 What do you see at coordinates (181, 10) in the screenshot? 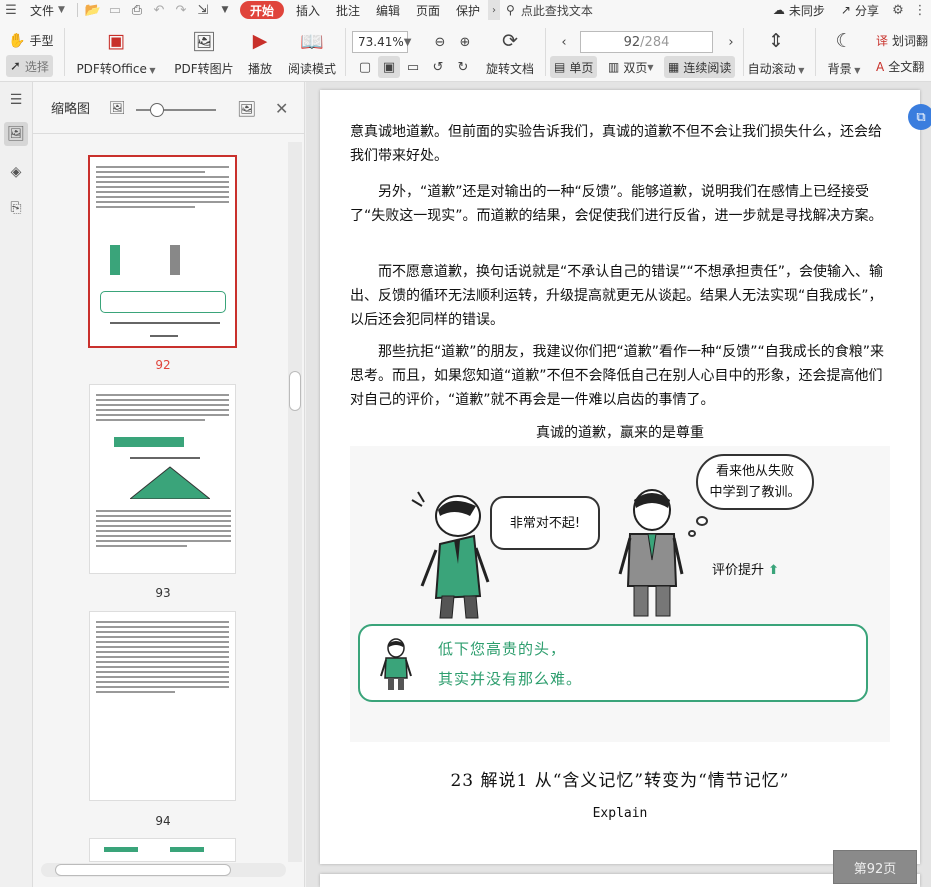
I see `redo-icon: ↷` at bounding box center [181, 10].